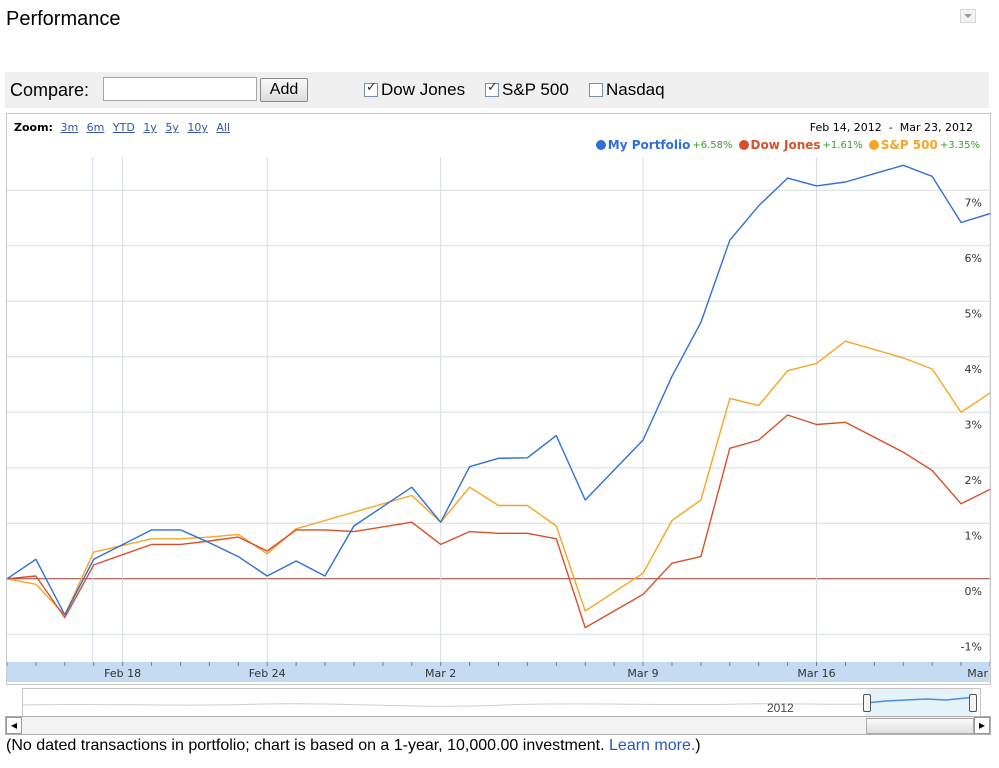 Image resolution: width=999 pixels, height=768 pixels. I want to click on nasdaq-checkbox-group: Nasdaq, so click(627, 90).